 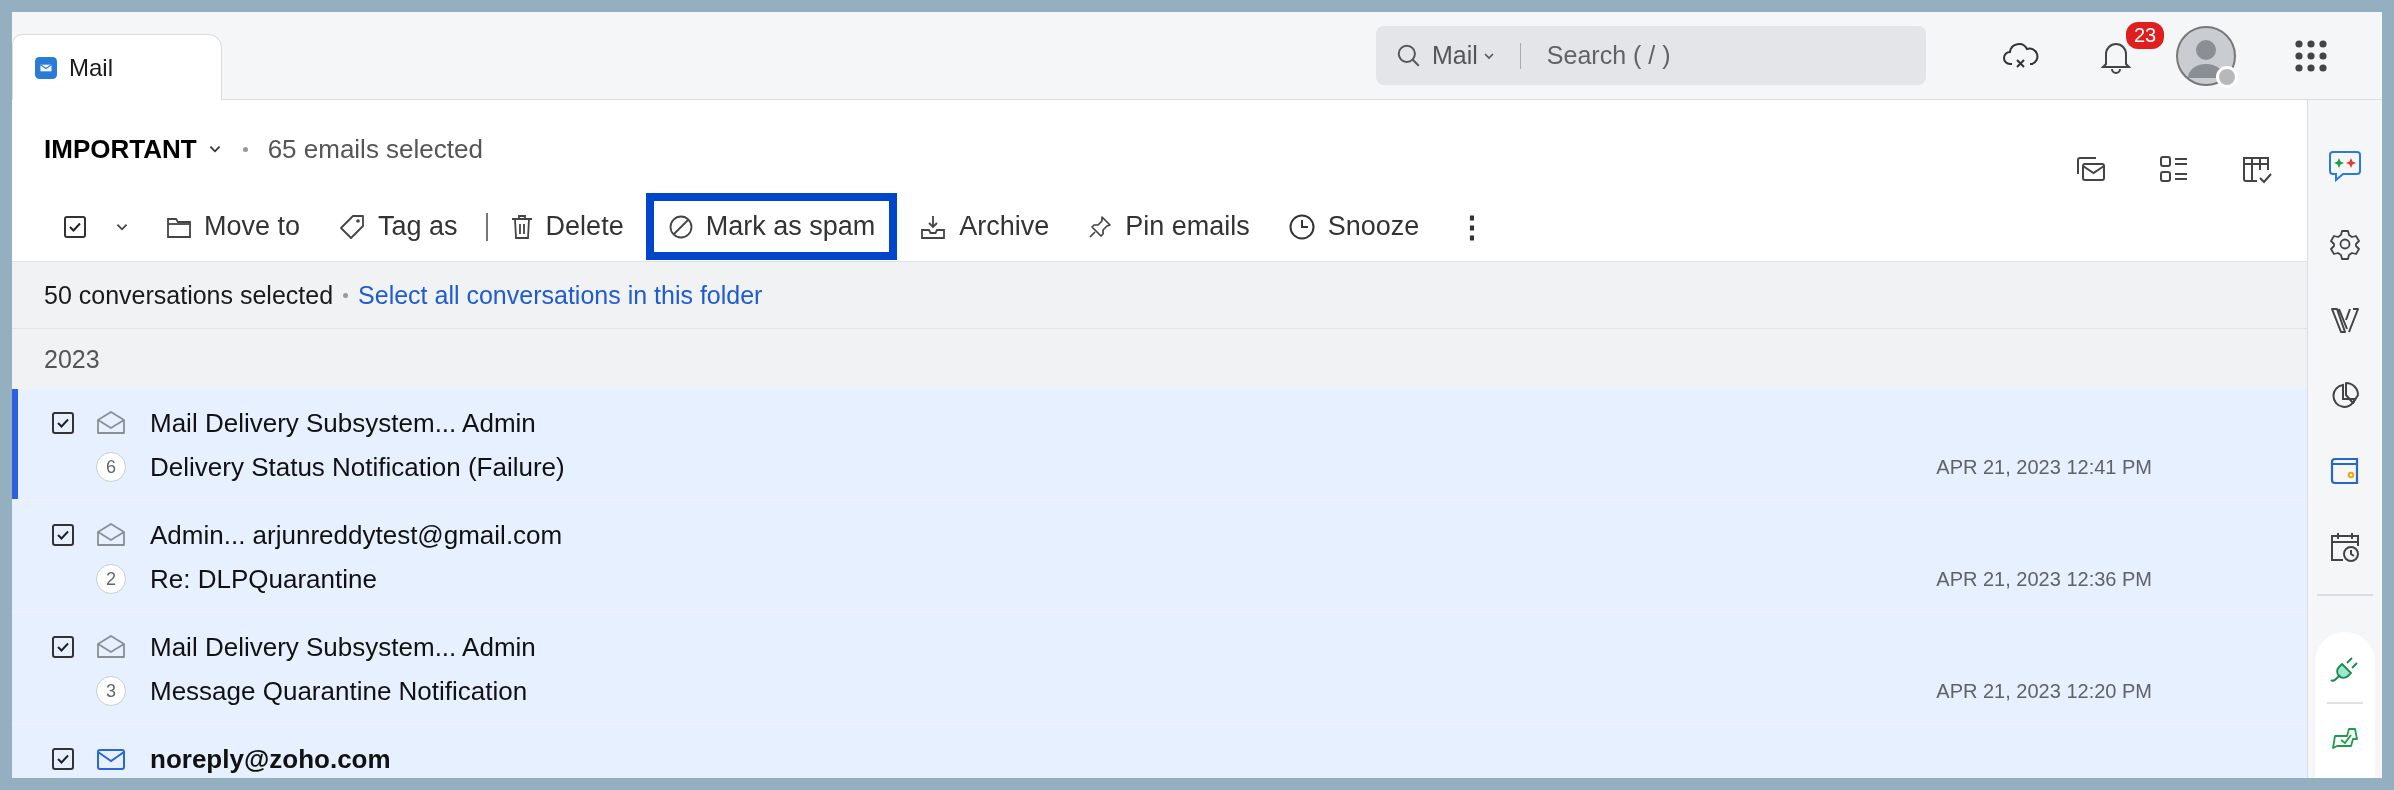 I want to click on toolbar-button: Move to, so click(x=233, y=226).